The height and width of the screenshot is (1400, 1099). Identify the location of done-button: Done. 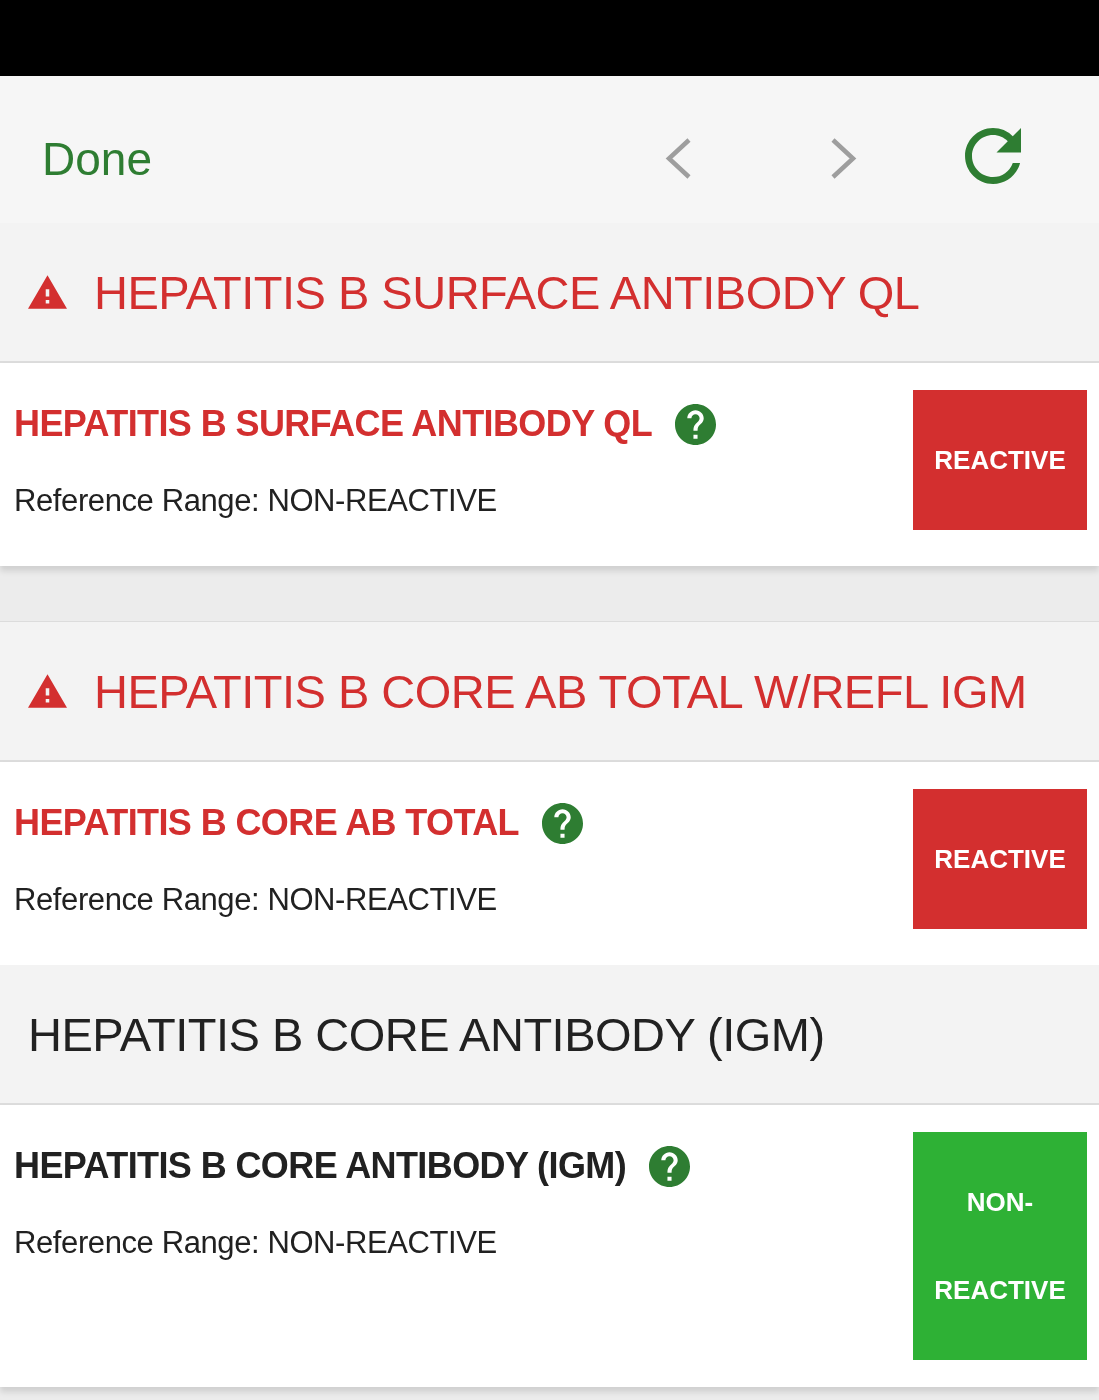
(97, 158).